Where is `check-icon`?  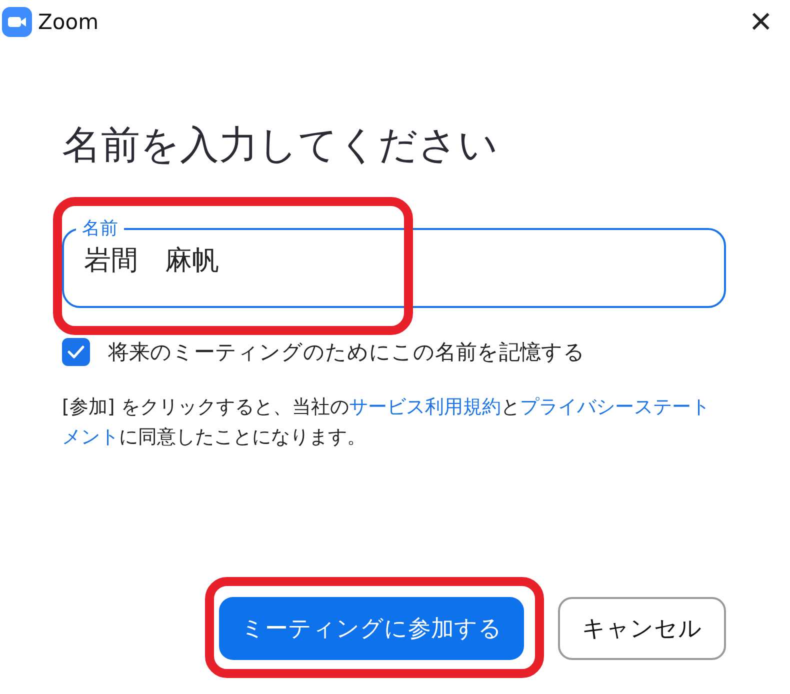 check-icon is located at coordinates (76, 352).